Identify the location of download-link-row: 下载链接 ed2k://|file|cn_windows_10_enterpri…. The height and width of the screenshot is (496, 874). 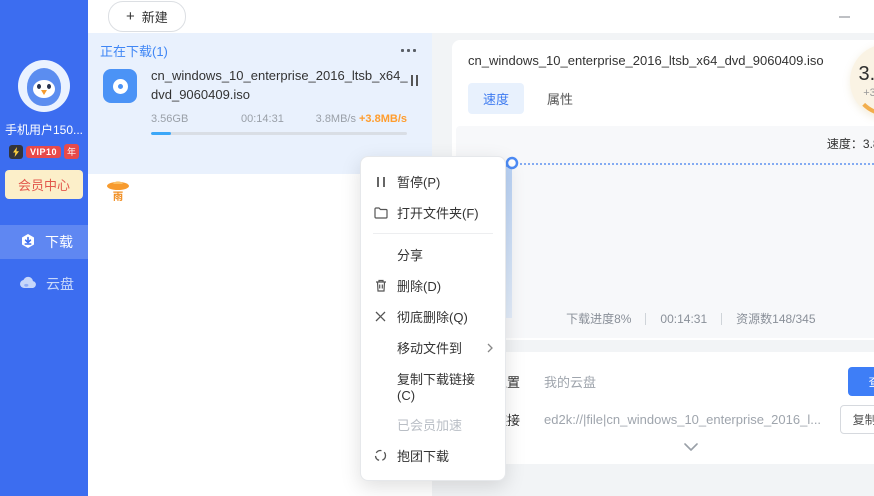
(671, 419).